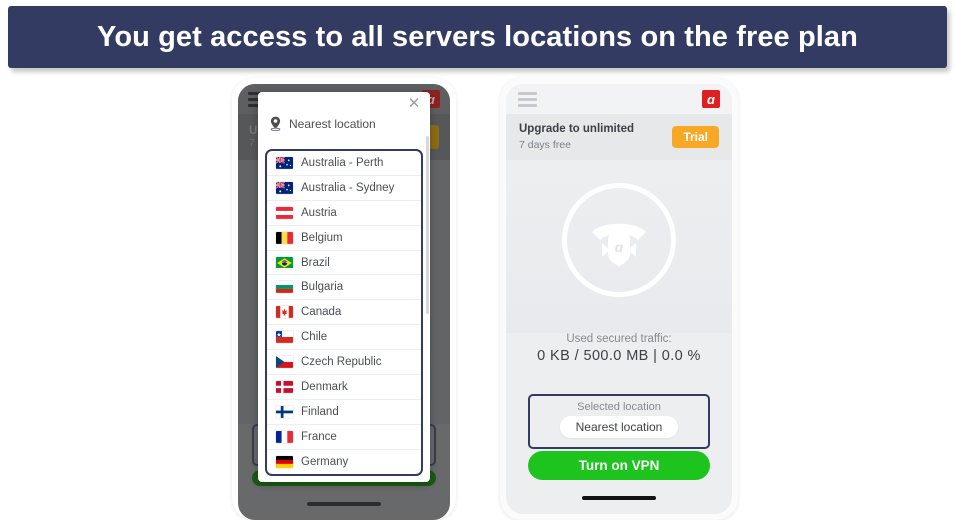 The image size is (955, 520). I want to click on close-icon: ✕, so click(414, 104).